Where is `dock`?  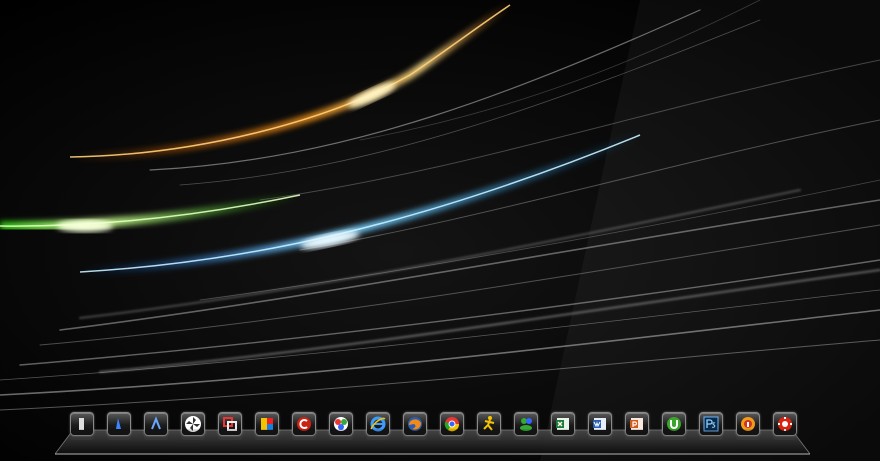 dock is located at coordinates (432, 432).